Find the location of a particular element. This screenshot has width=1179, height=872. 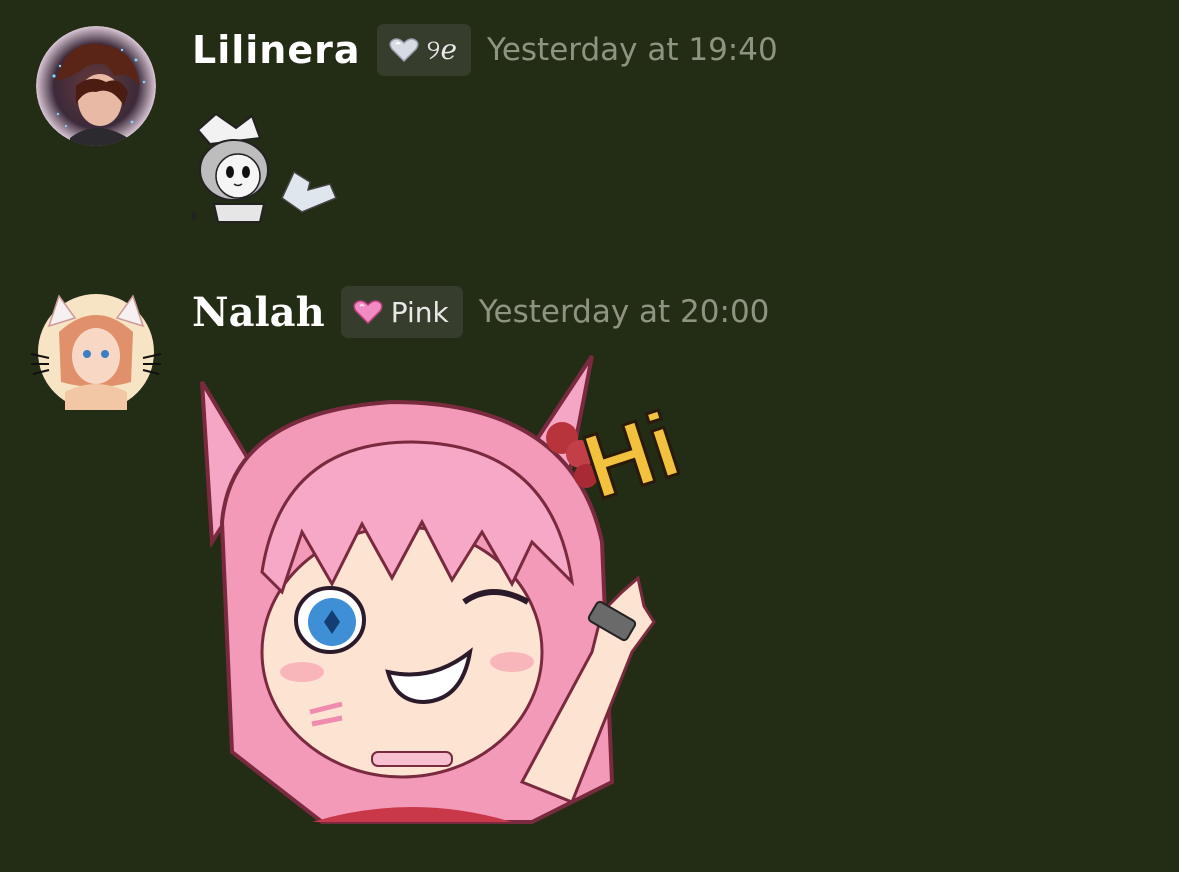

role-tag-label: Pink is located at coordinates (419, 312).